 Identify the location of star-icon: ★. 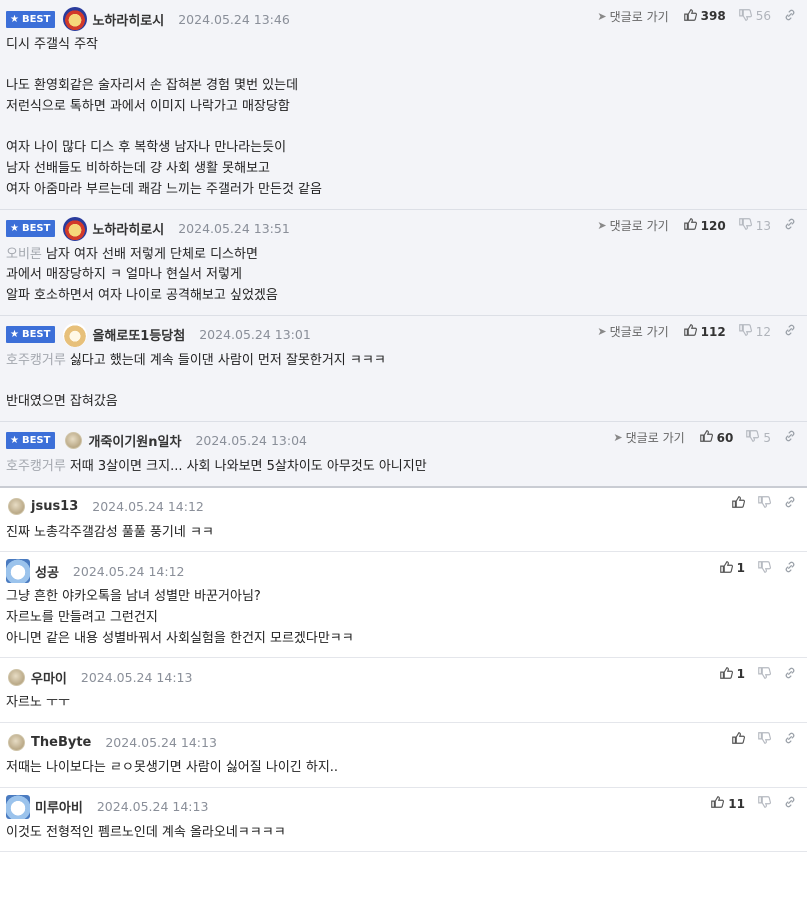
(14, 19).